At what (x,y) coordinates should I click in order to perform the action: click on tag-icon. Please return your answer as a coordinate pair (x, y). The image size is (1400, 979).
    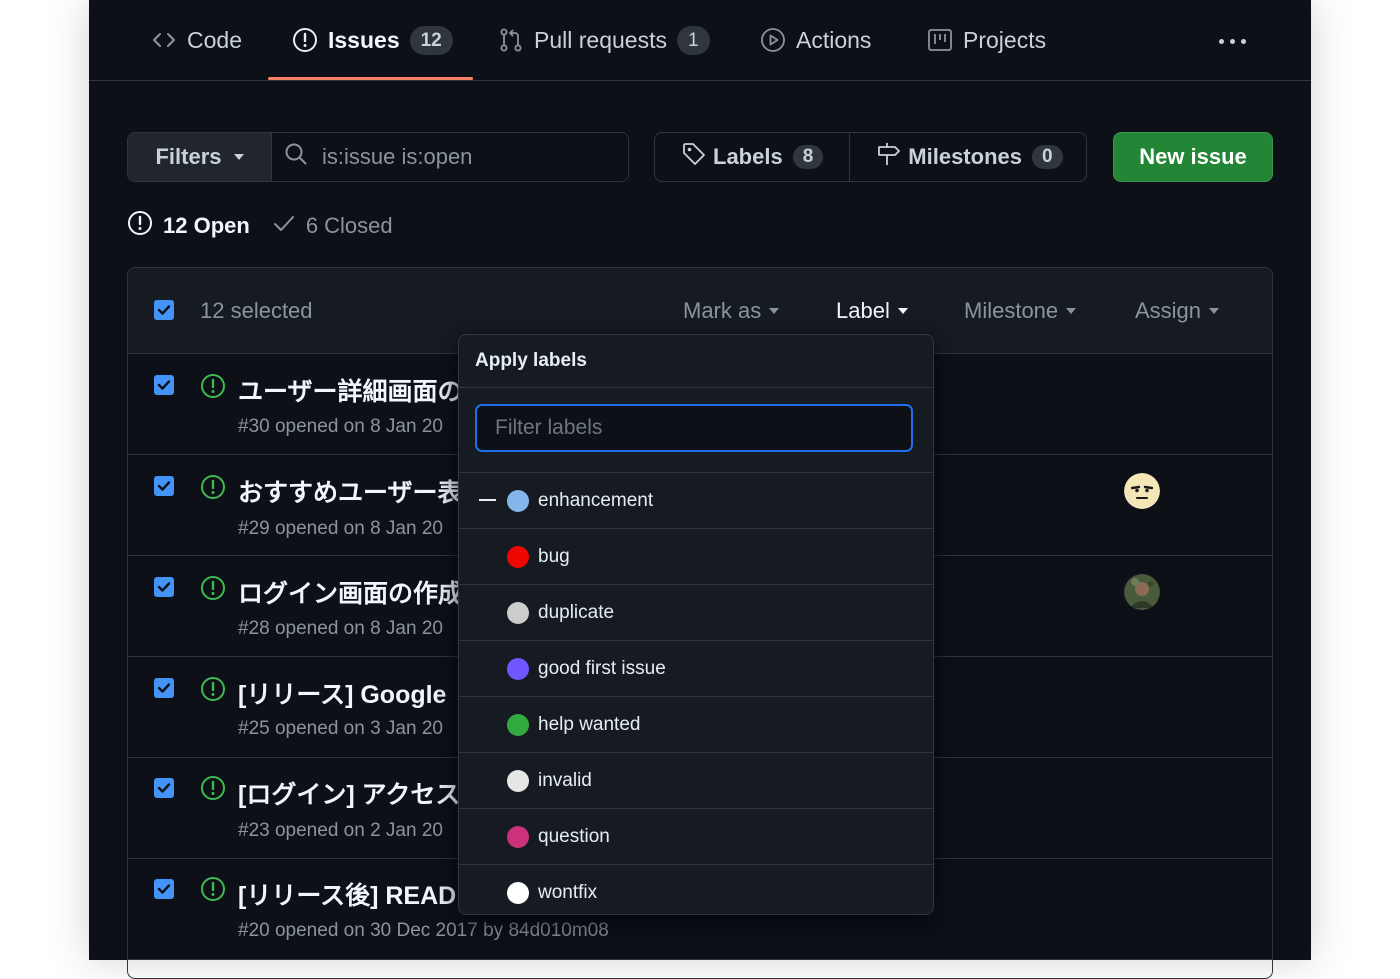
    Looking at the image, I should click on (694, 157).